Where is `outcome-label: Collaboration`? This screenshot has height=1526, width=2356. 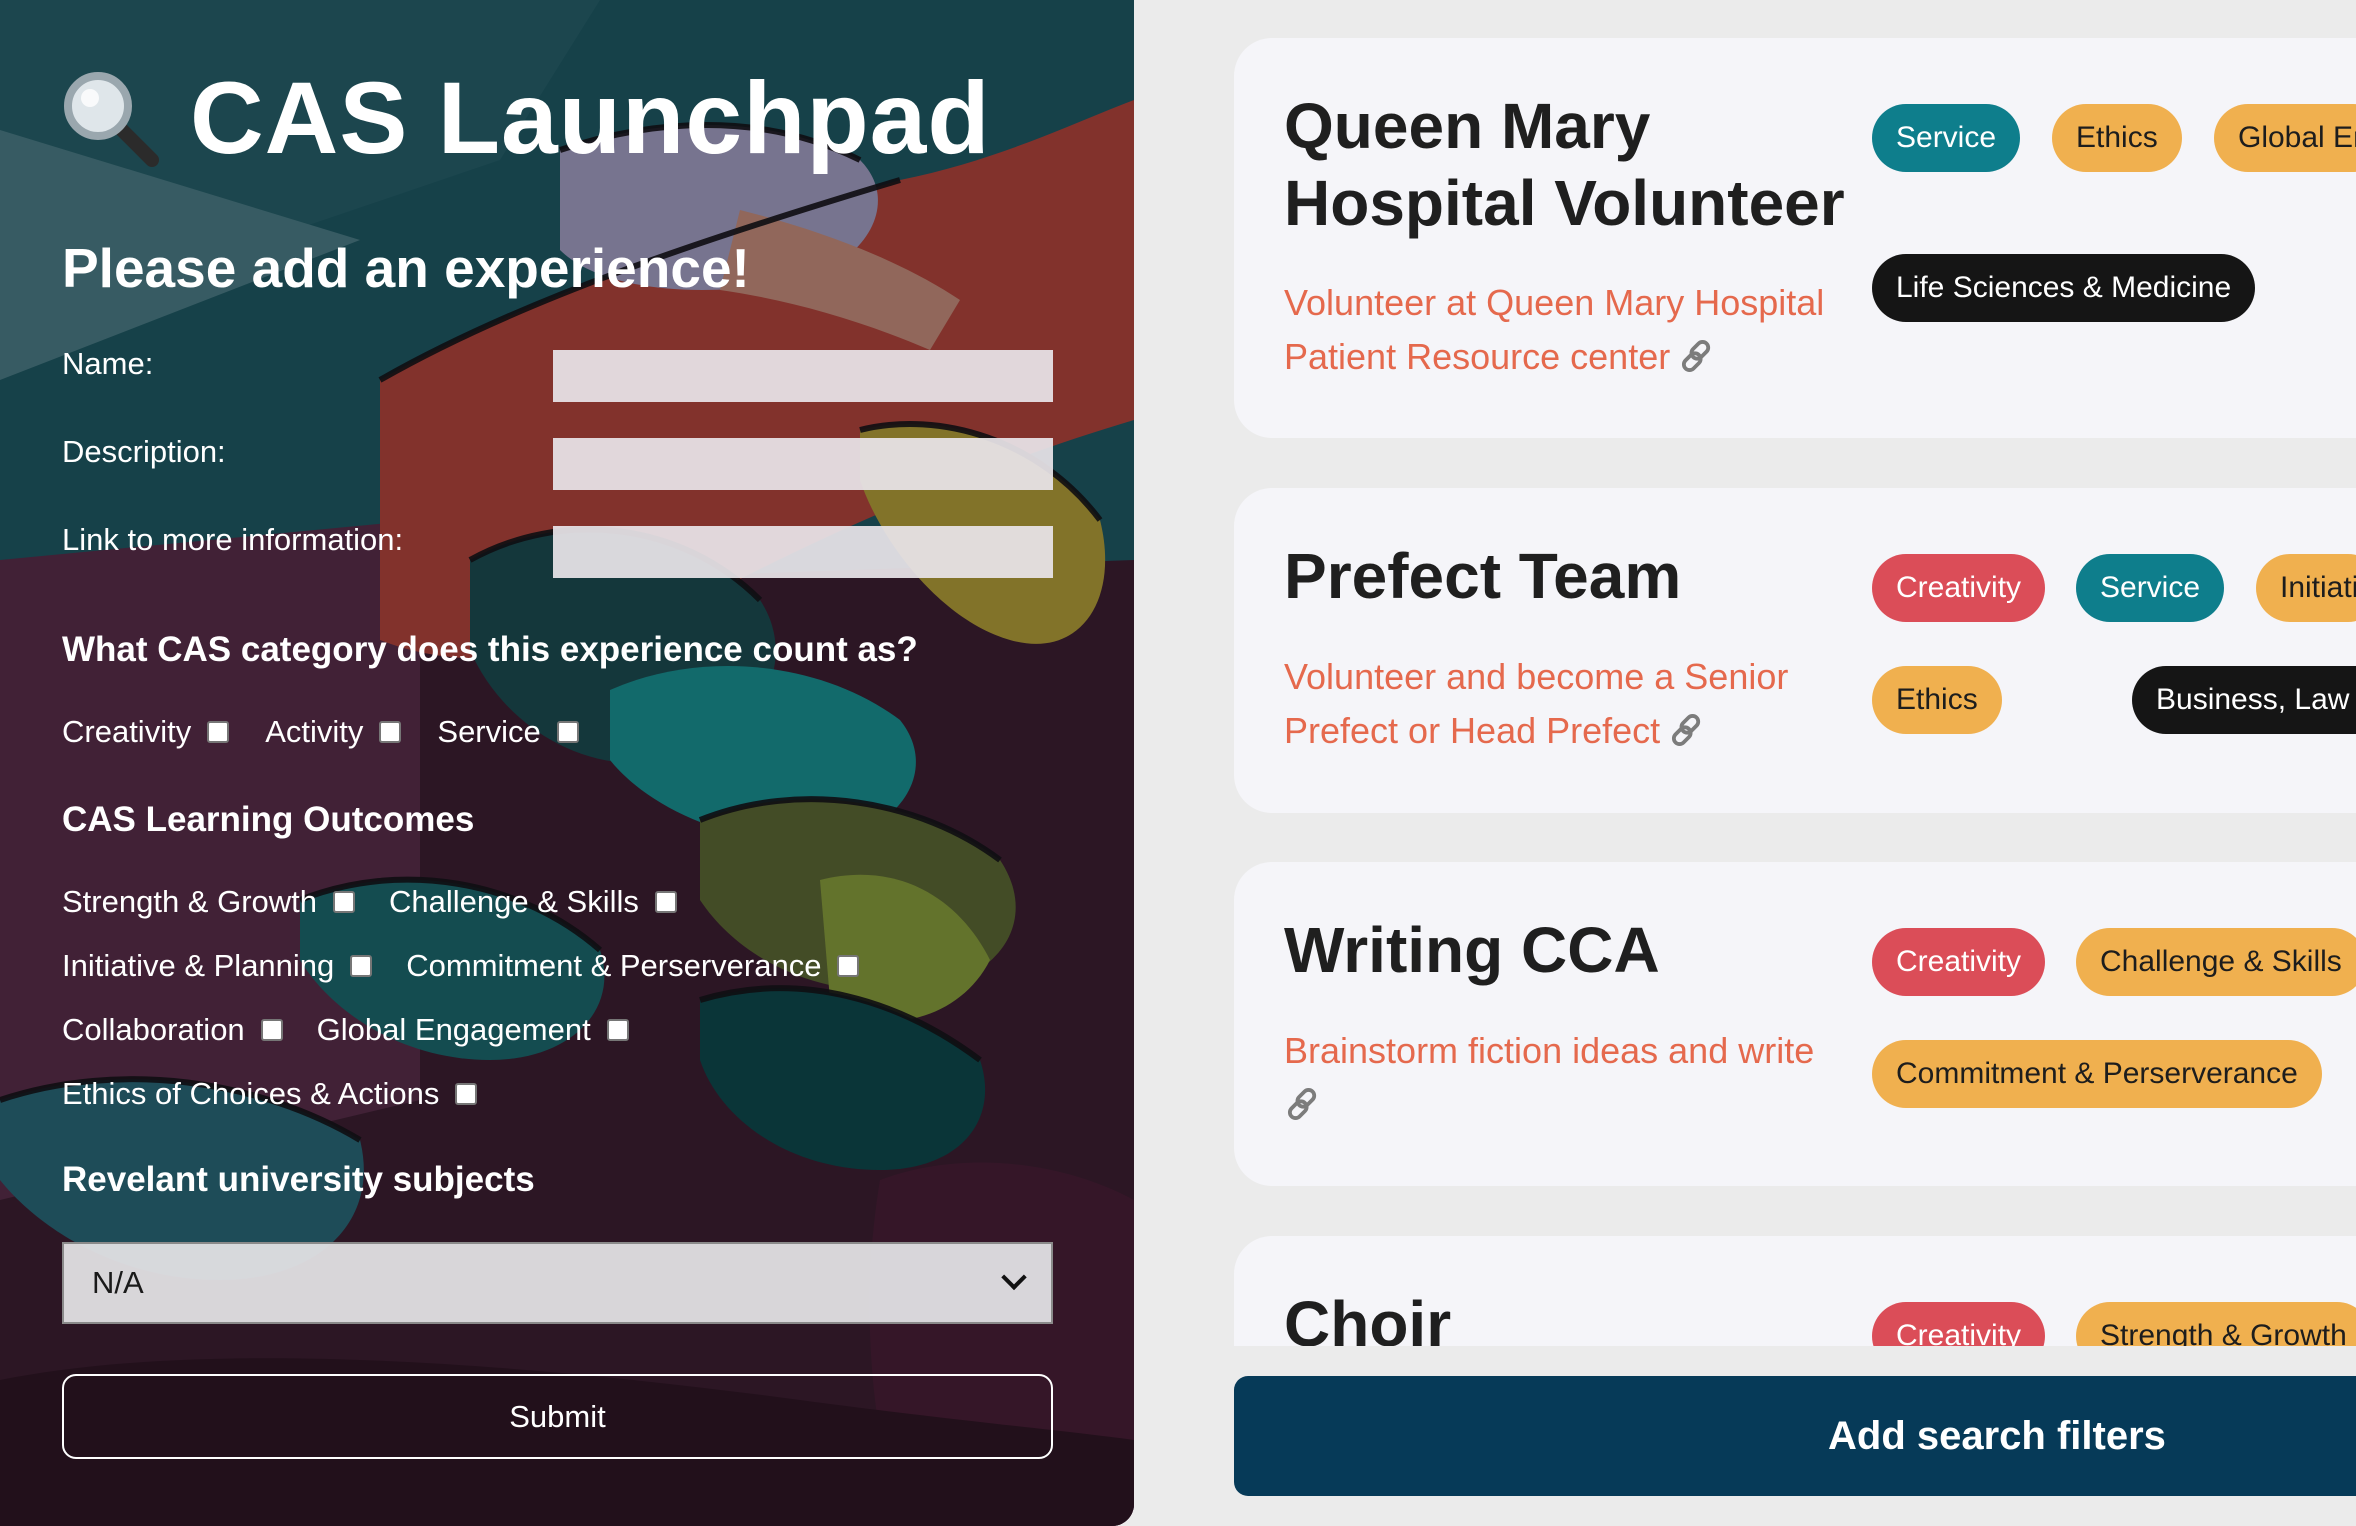
outcome-label: Collaboration is located at coordinates (153, 1029).